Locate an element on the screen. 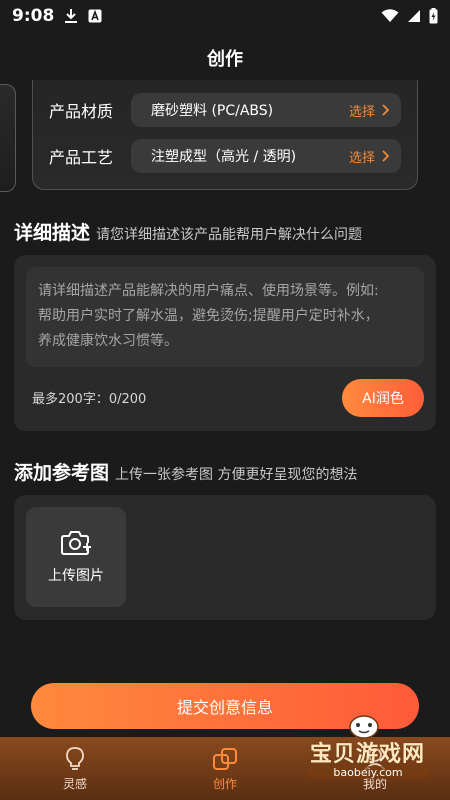  placeholder-line: 请详细描述产品能解决的用户痛点、使用场景等。例如: is located at coordinates (208, 291).